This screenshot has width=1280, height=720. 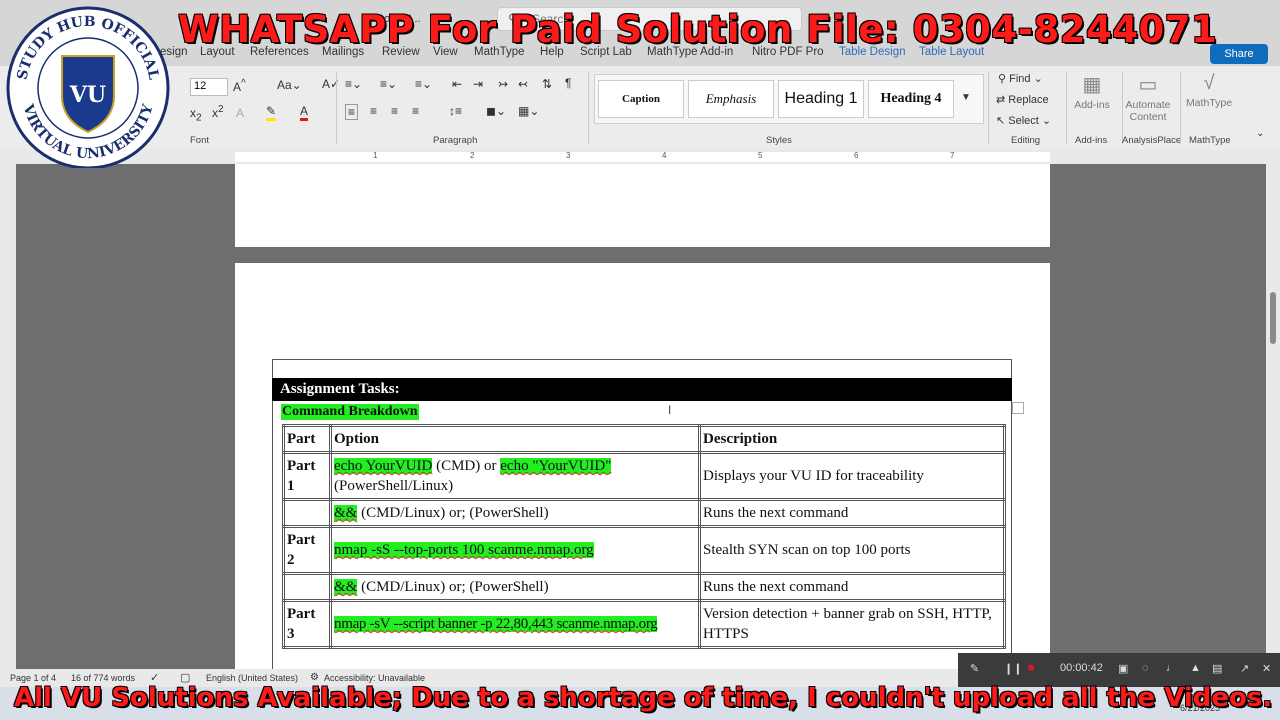 I want to click on decrease-indent-icon: ⇤, so click(x=457, y=84).